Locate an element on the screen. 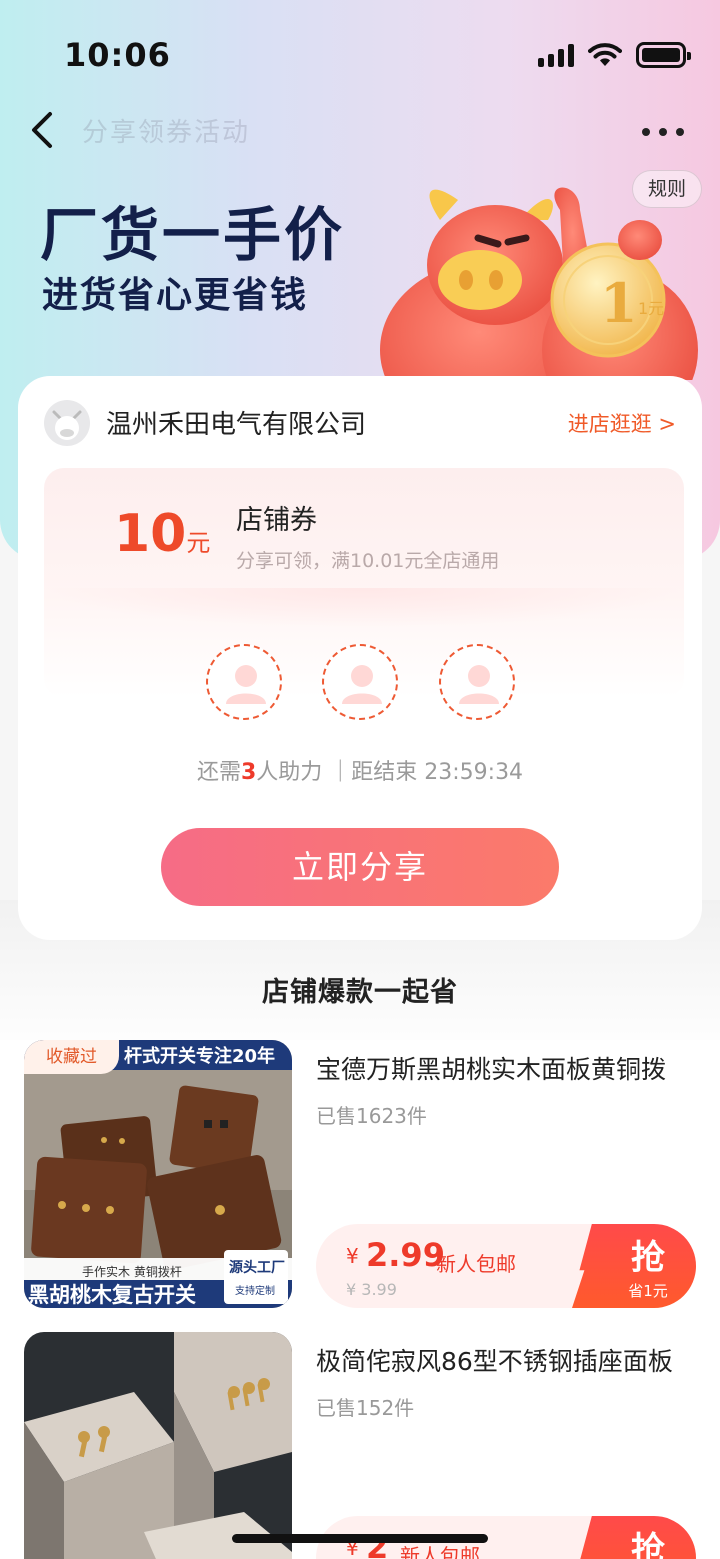 The height and width of the screenshot is (1559, 720). coupon-amount: 10元 is located at coordinates (162, 534).